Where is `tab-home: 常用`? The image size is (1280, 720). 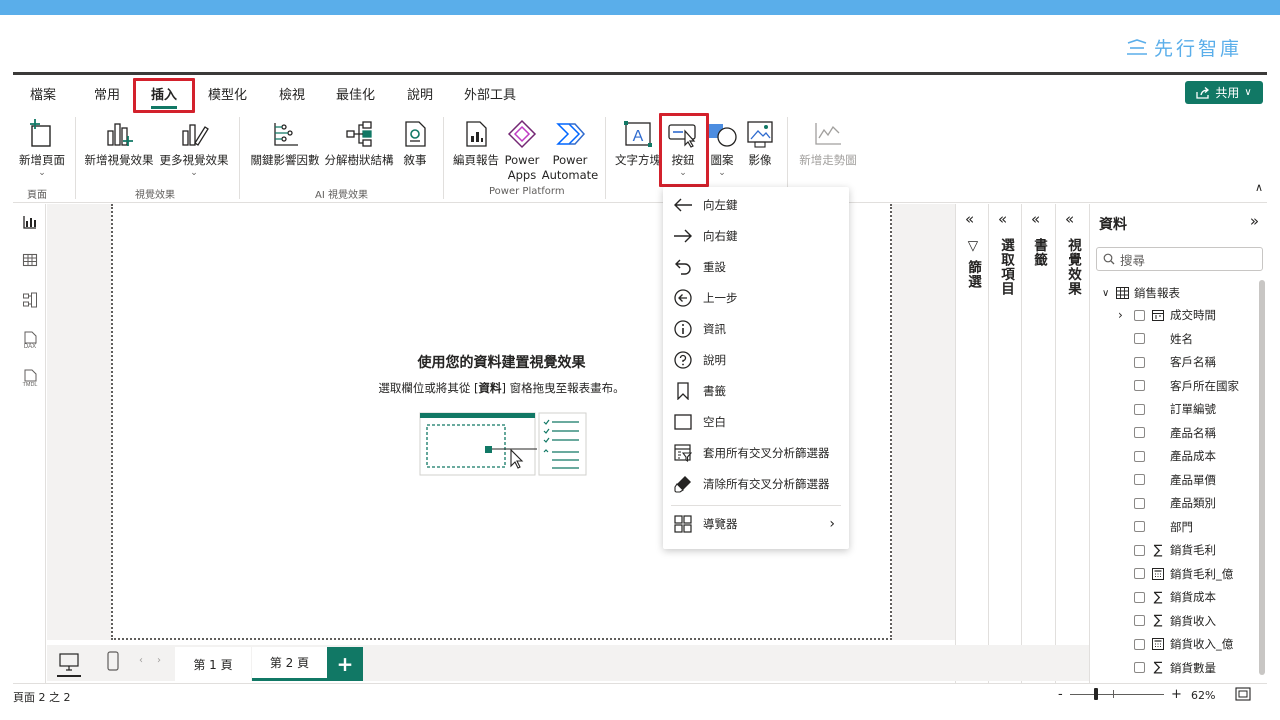
tab-home: 常用 is located at coordinates (107, 93).